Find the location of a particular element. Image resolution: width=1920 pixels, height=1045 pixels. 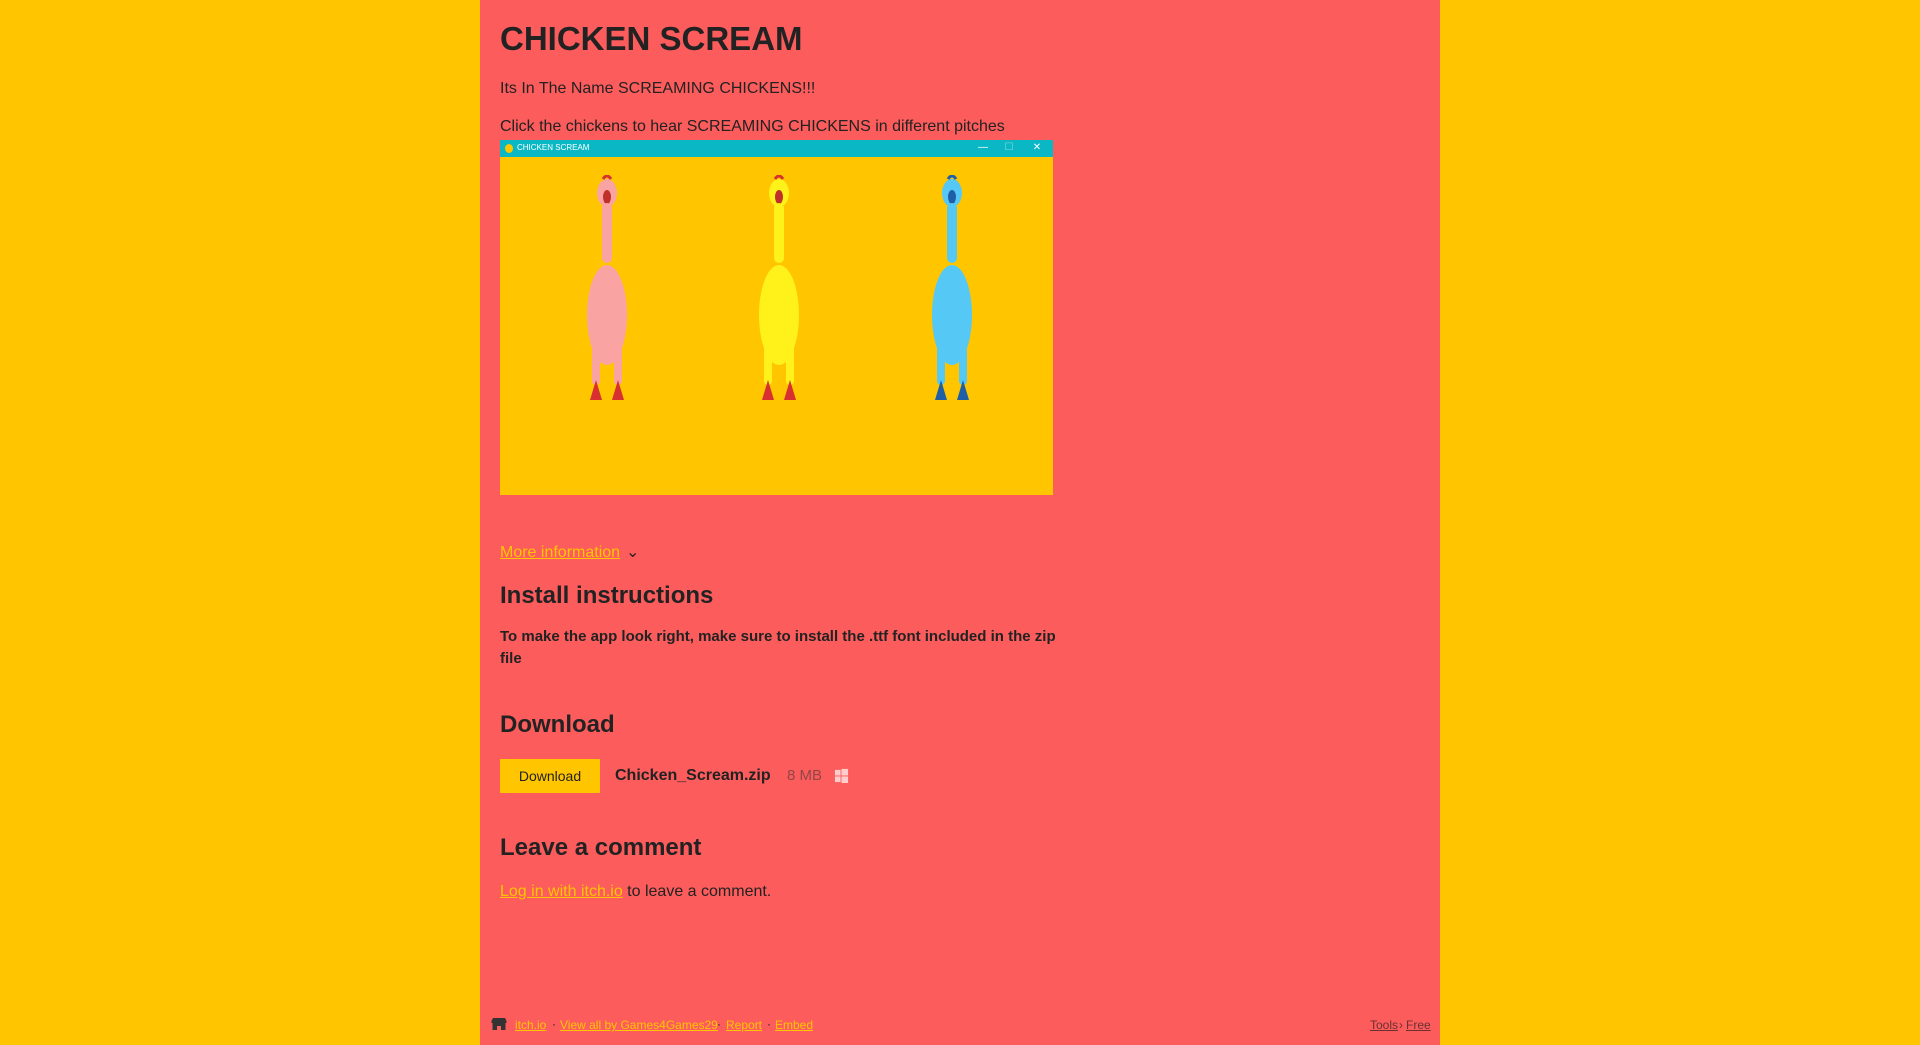

window-titlebar: CHICKEN SCREAM — ☐ ✕ is located at coordinates (776, 148).